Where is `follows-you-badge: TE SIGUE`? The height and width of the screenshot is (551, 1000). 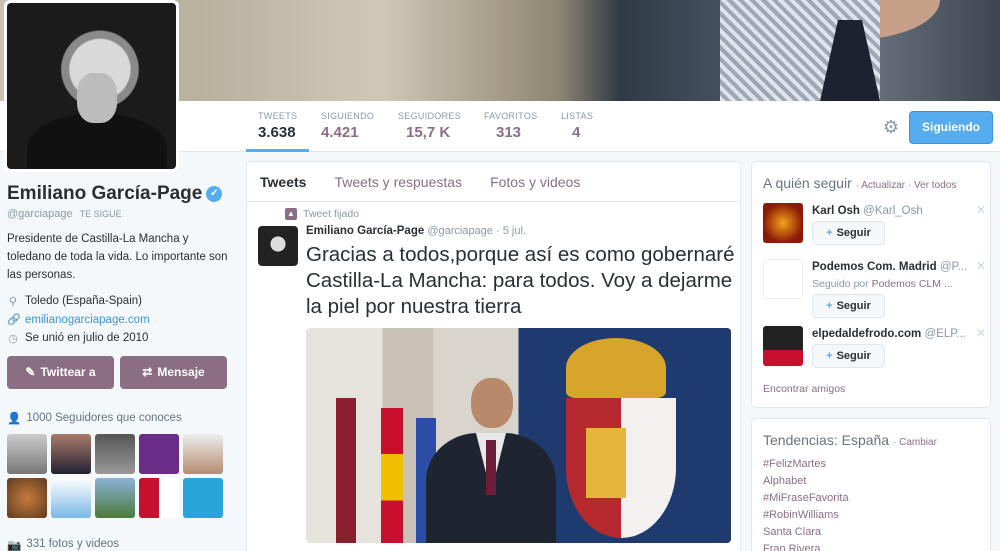 follows-you-badge: TE SIGUE is located at coordinates (100, 214).